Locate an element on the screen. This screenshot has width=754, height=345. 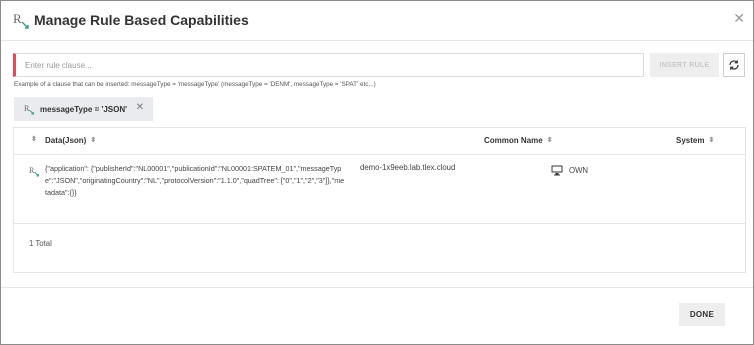
rule-clause-input is located at coordinates (329, 65).